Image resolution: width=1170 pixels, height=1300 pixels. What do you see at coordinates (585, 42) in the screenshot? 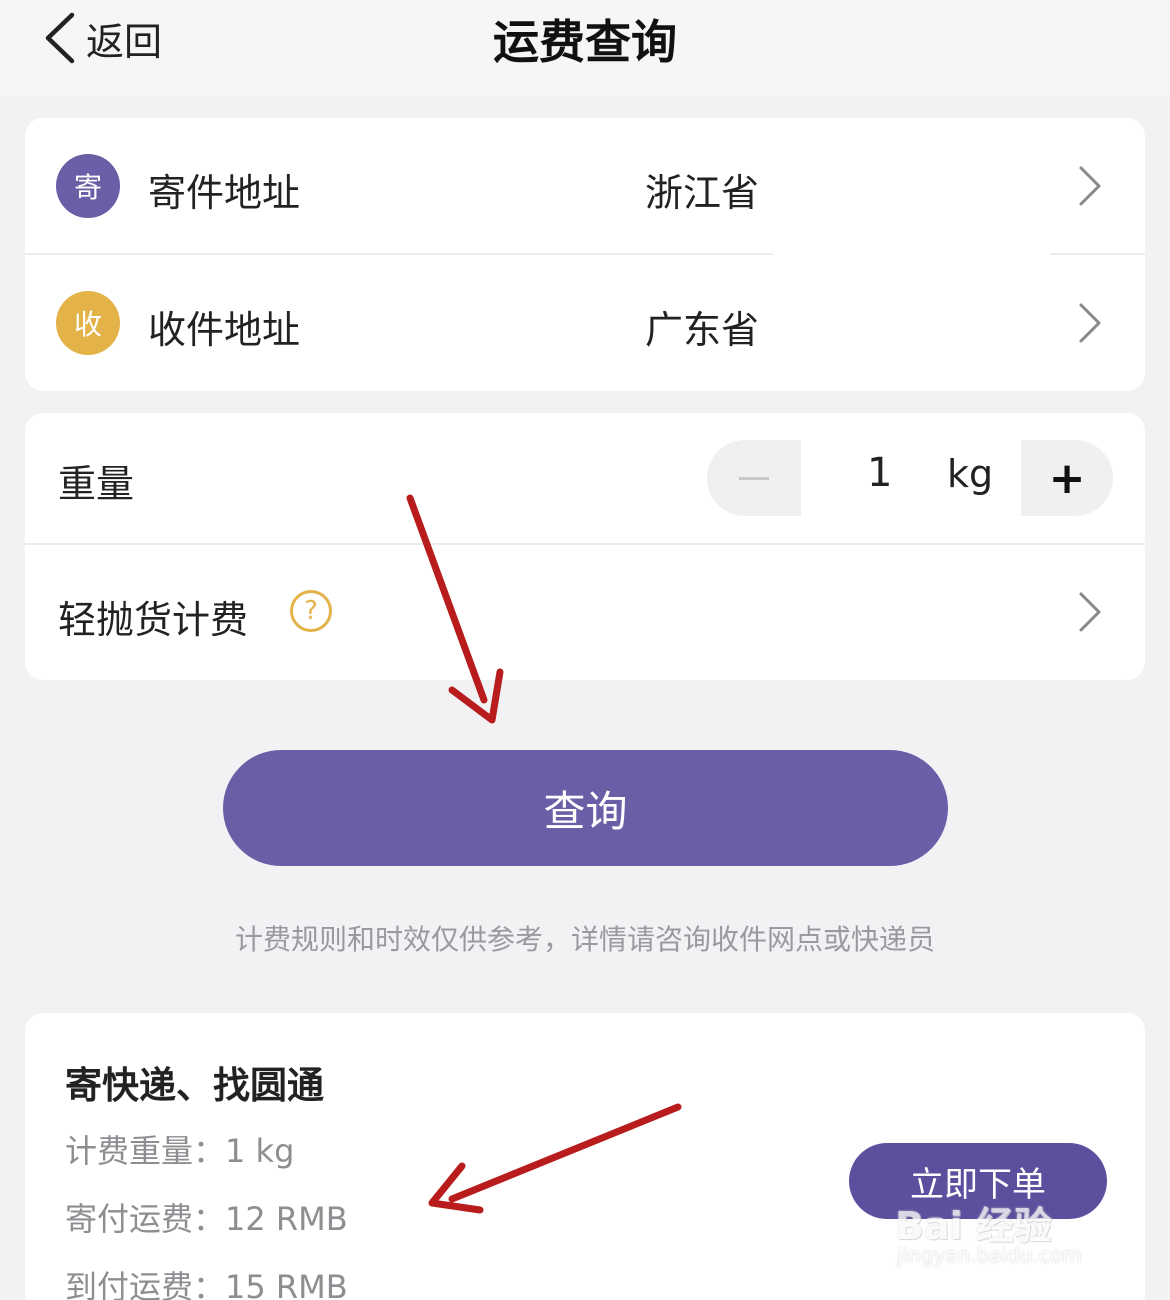
I see `page-title: 运费查询` at bounding box center [585, 42].